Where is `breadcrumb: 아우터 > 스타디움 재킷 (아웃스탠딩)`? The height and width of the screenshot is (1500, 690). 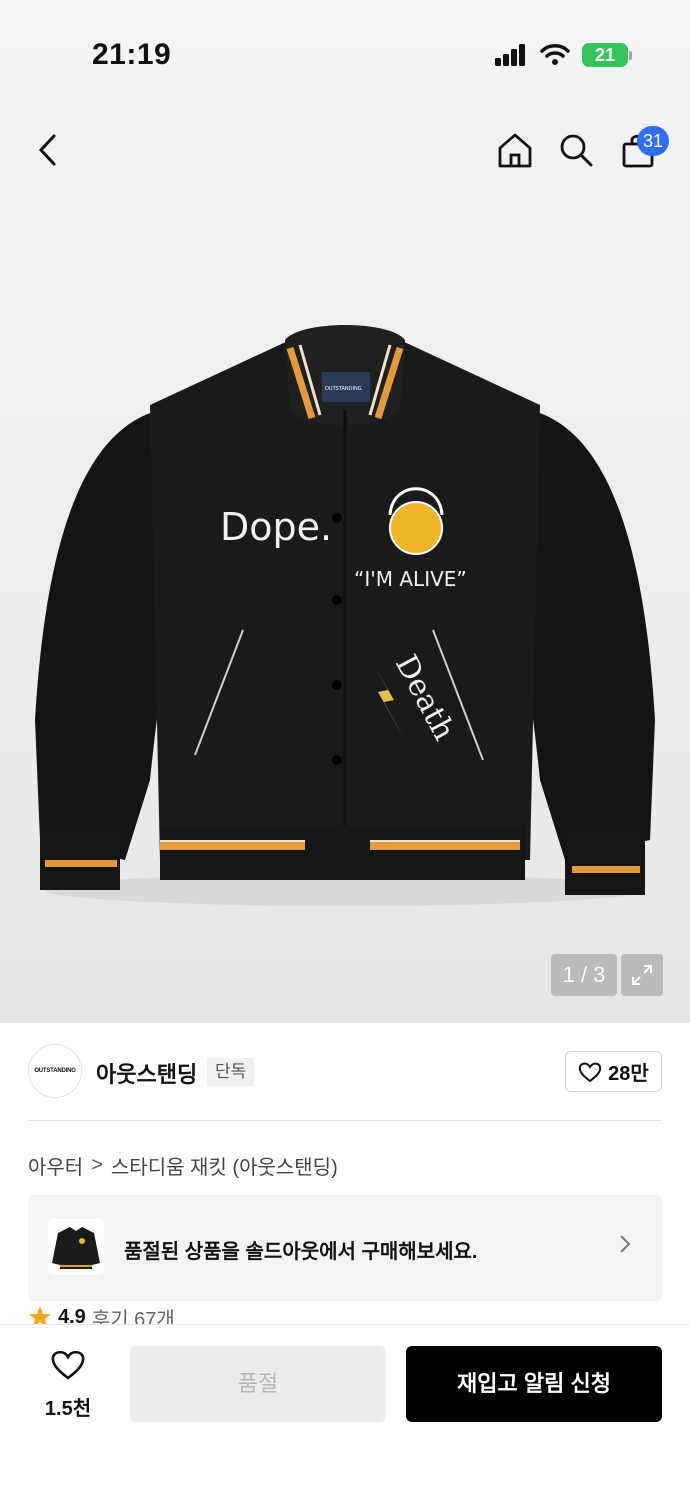
breadcrumb: 아우터 > 스타디움 재킷 (아웃스탠딩) is located at coordinates (183, 1165).